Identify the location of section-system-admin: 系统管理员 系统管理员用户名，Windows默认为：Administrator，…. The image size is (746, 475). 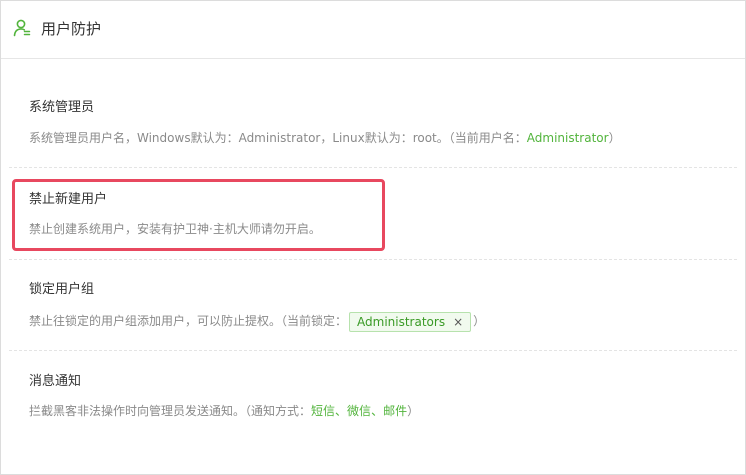
(373, 126).